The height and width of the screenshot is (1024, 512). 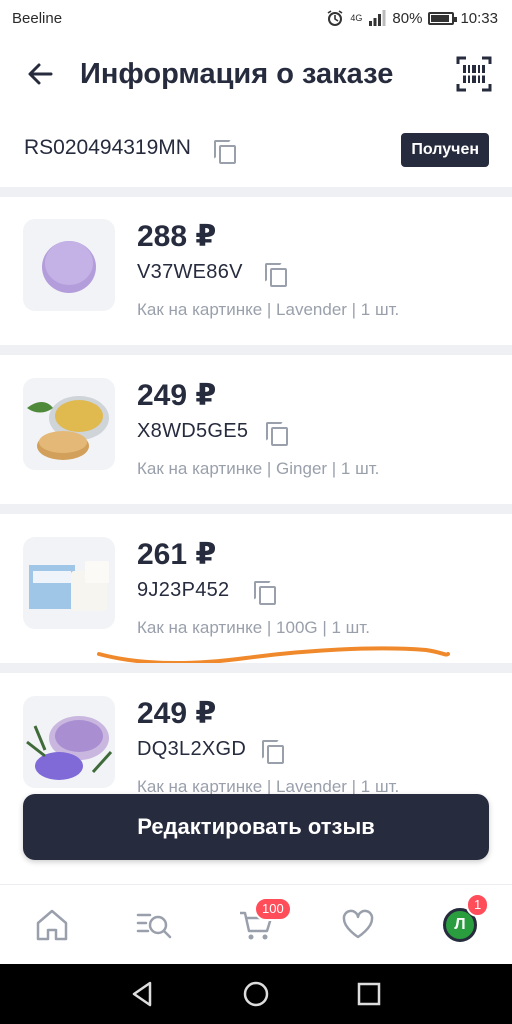 I want to click on heart-icon, so click(x=358, y=924).